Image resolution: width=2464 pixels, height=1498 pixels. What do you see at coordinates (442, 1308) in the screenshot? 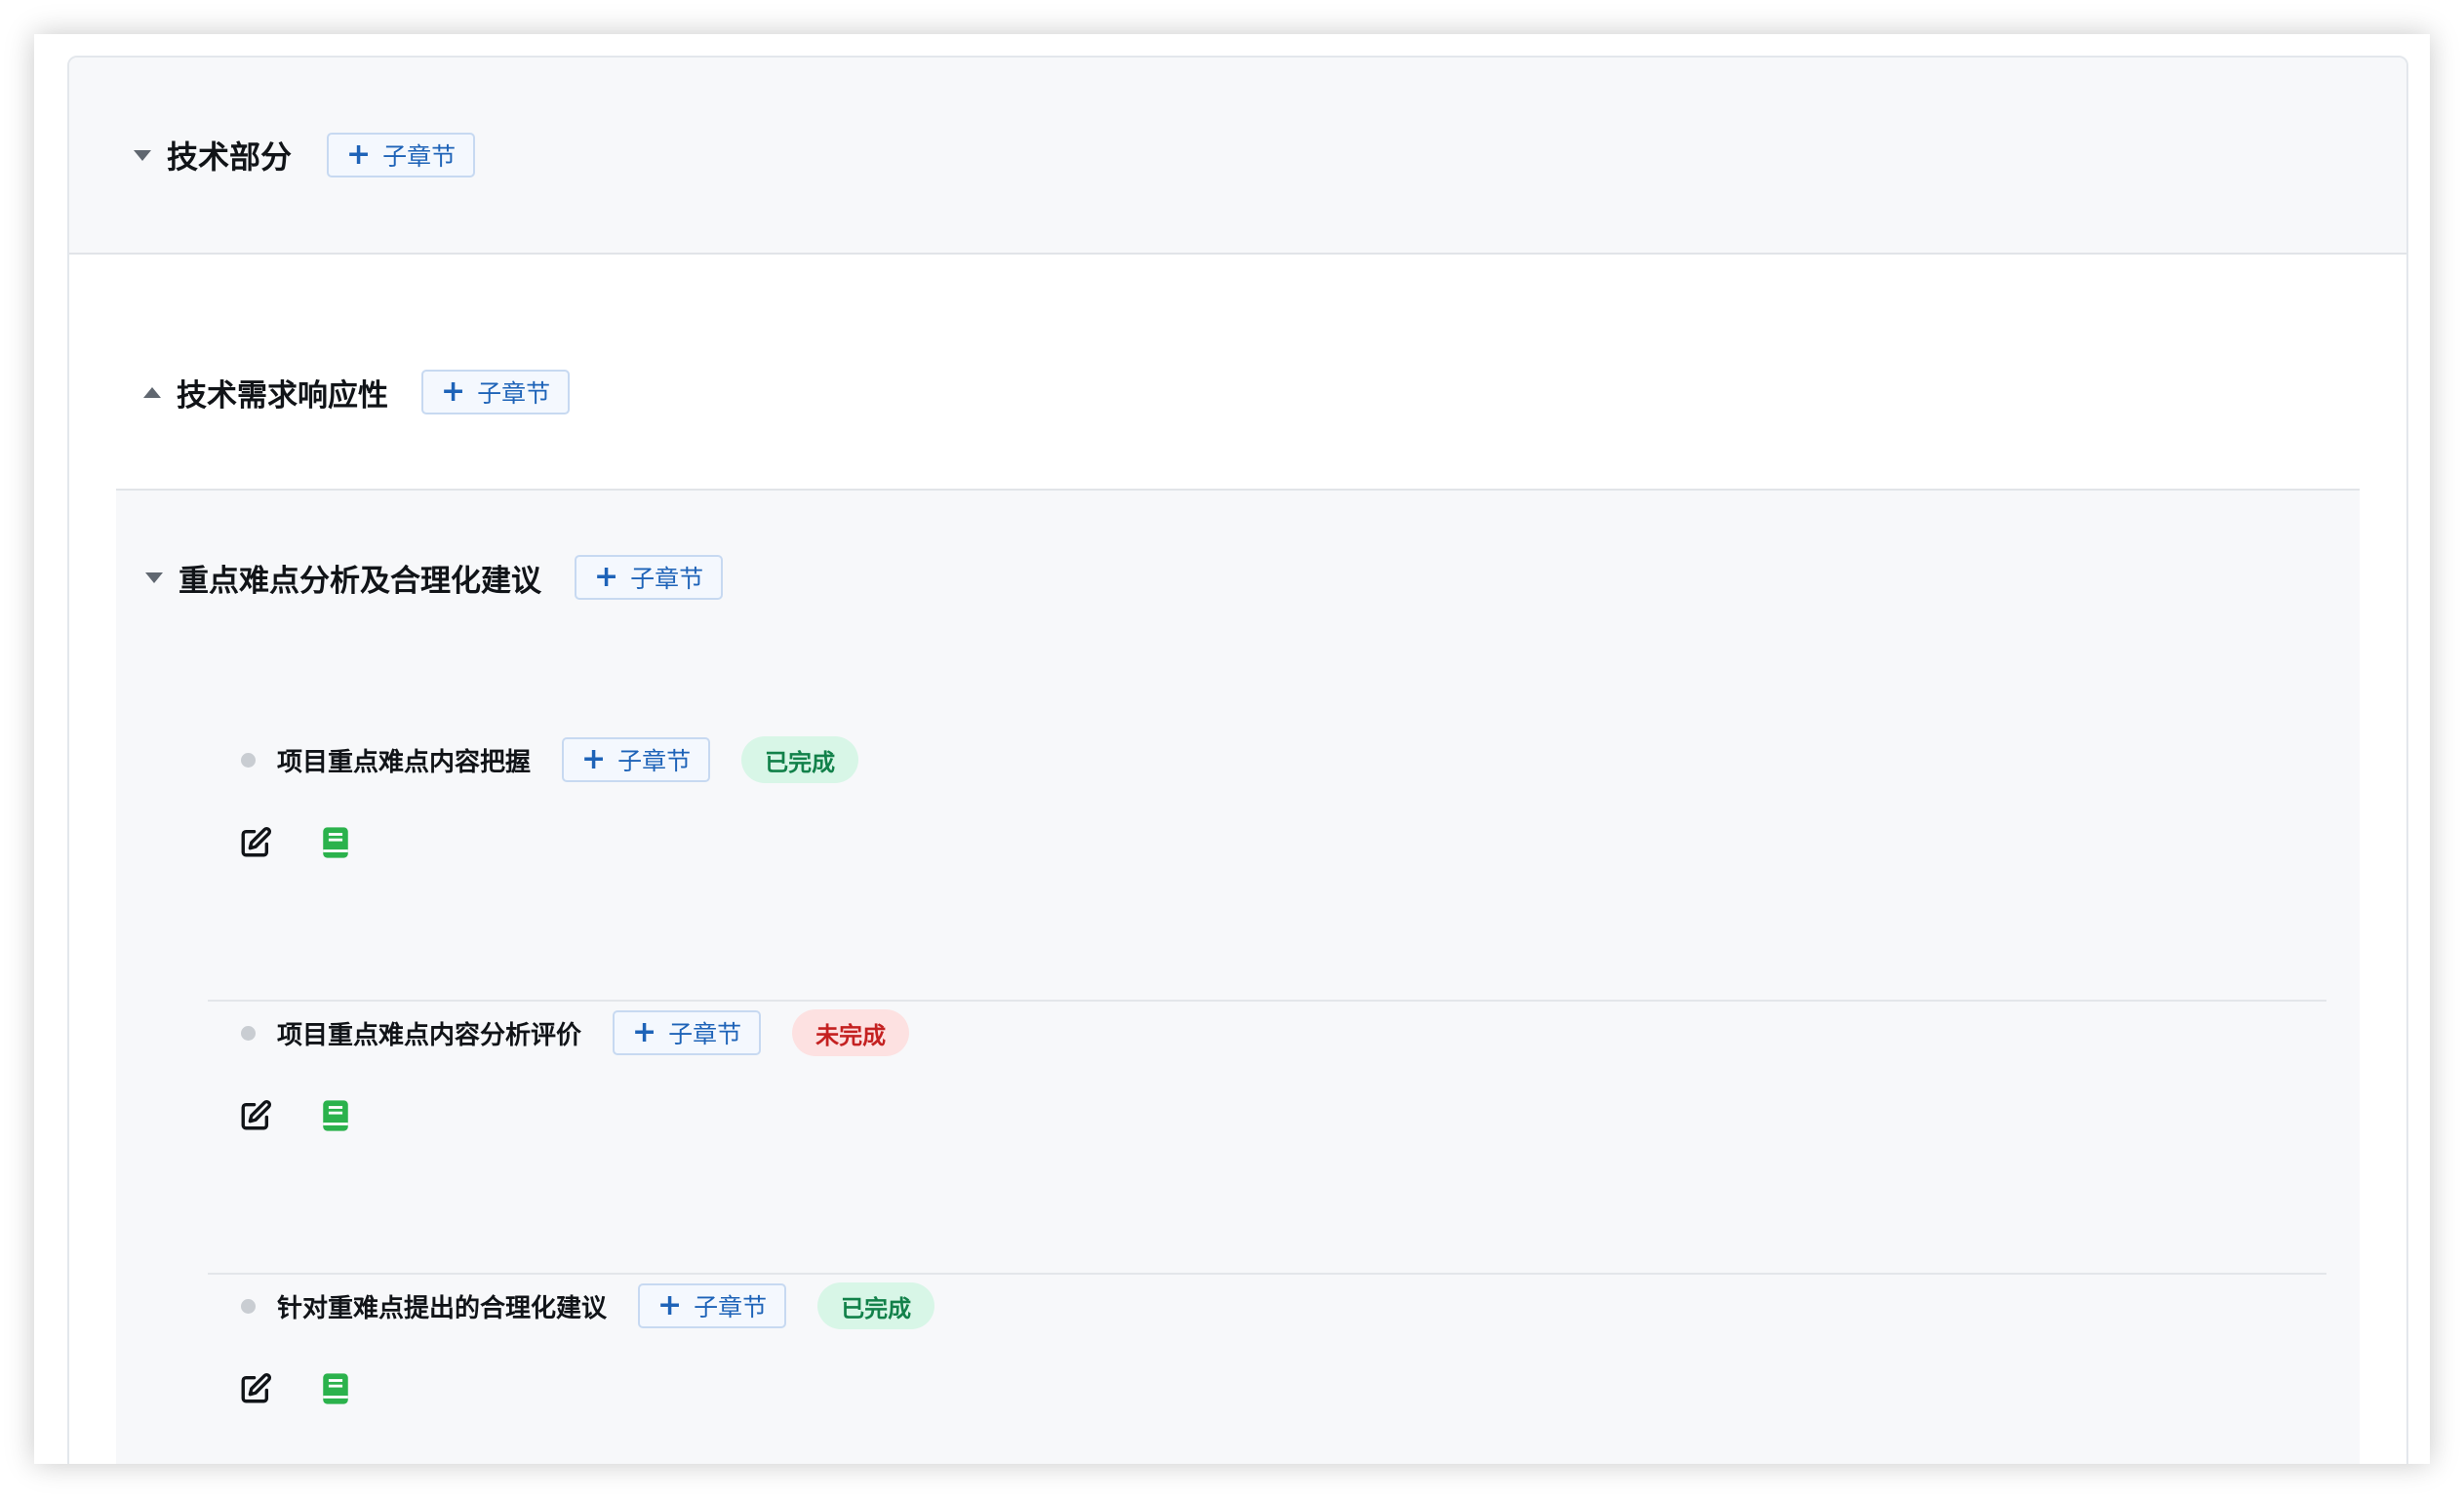
I see `item-title: 针对重难点提出的合理化建议` at bounding box center [442, 1308].